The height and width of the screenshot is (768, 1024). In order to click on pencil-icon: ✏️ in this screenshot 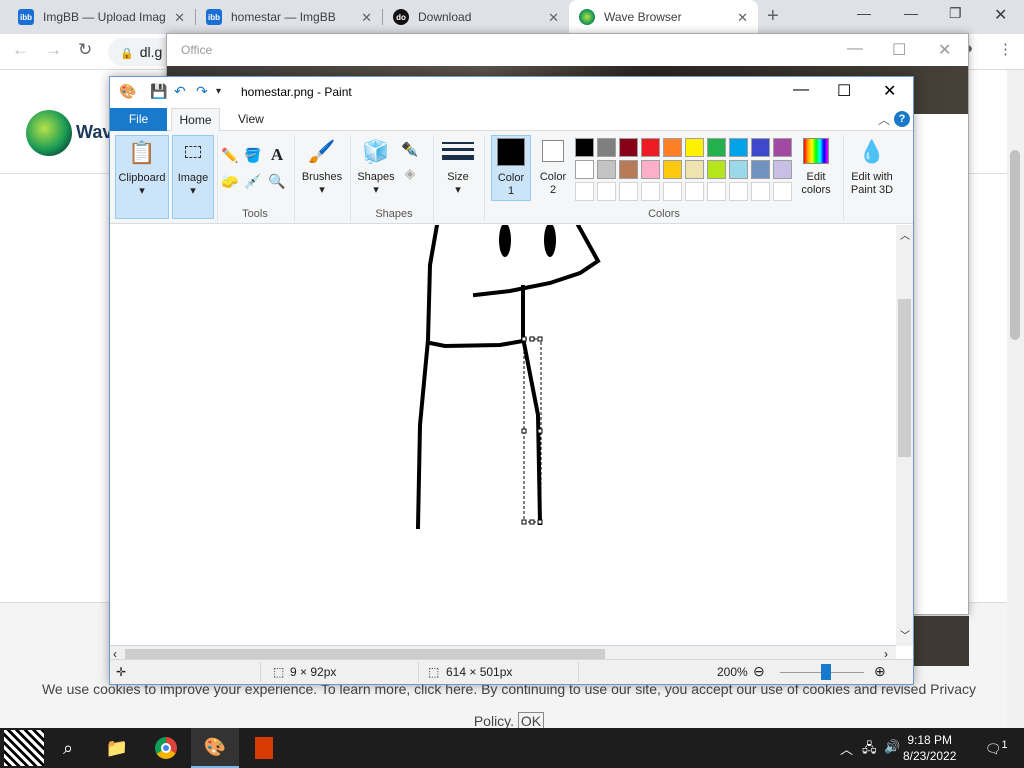, I will do `click(230, 155)`.